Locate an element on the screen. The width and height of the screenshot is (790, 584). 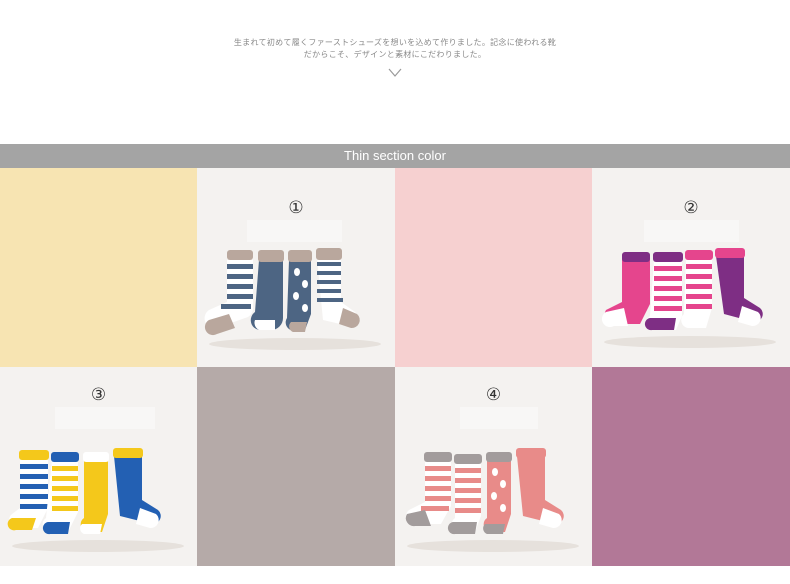
color-swatch-yellow is located at coordinates (98, 267).